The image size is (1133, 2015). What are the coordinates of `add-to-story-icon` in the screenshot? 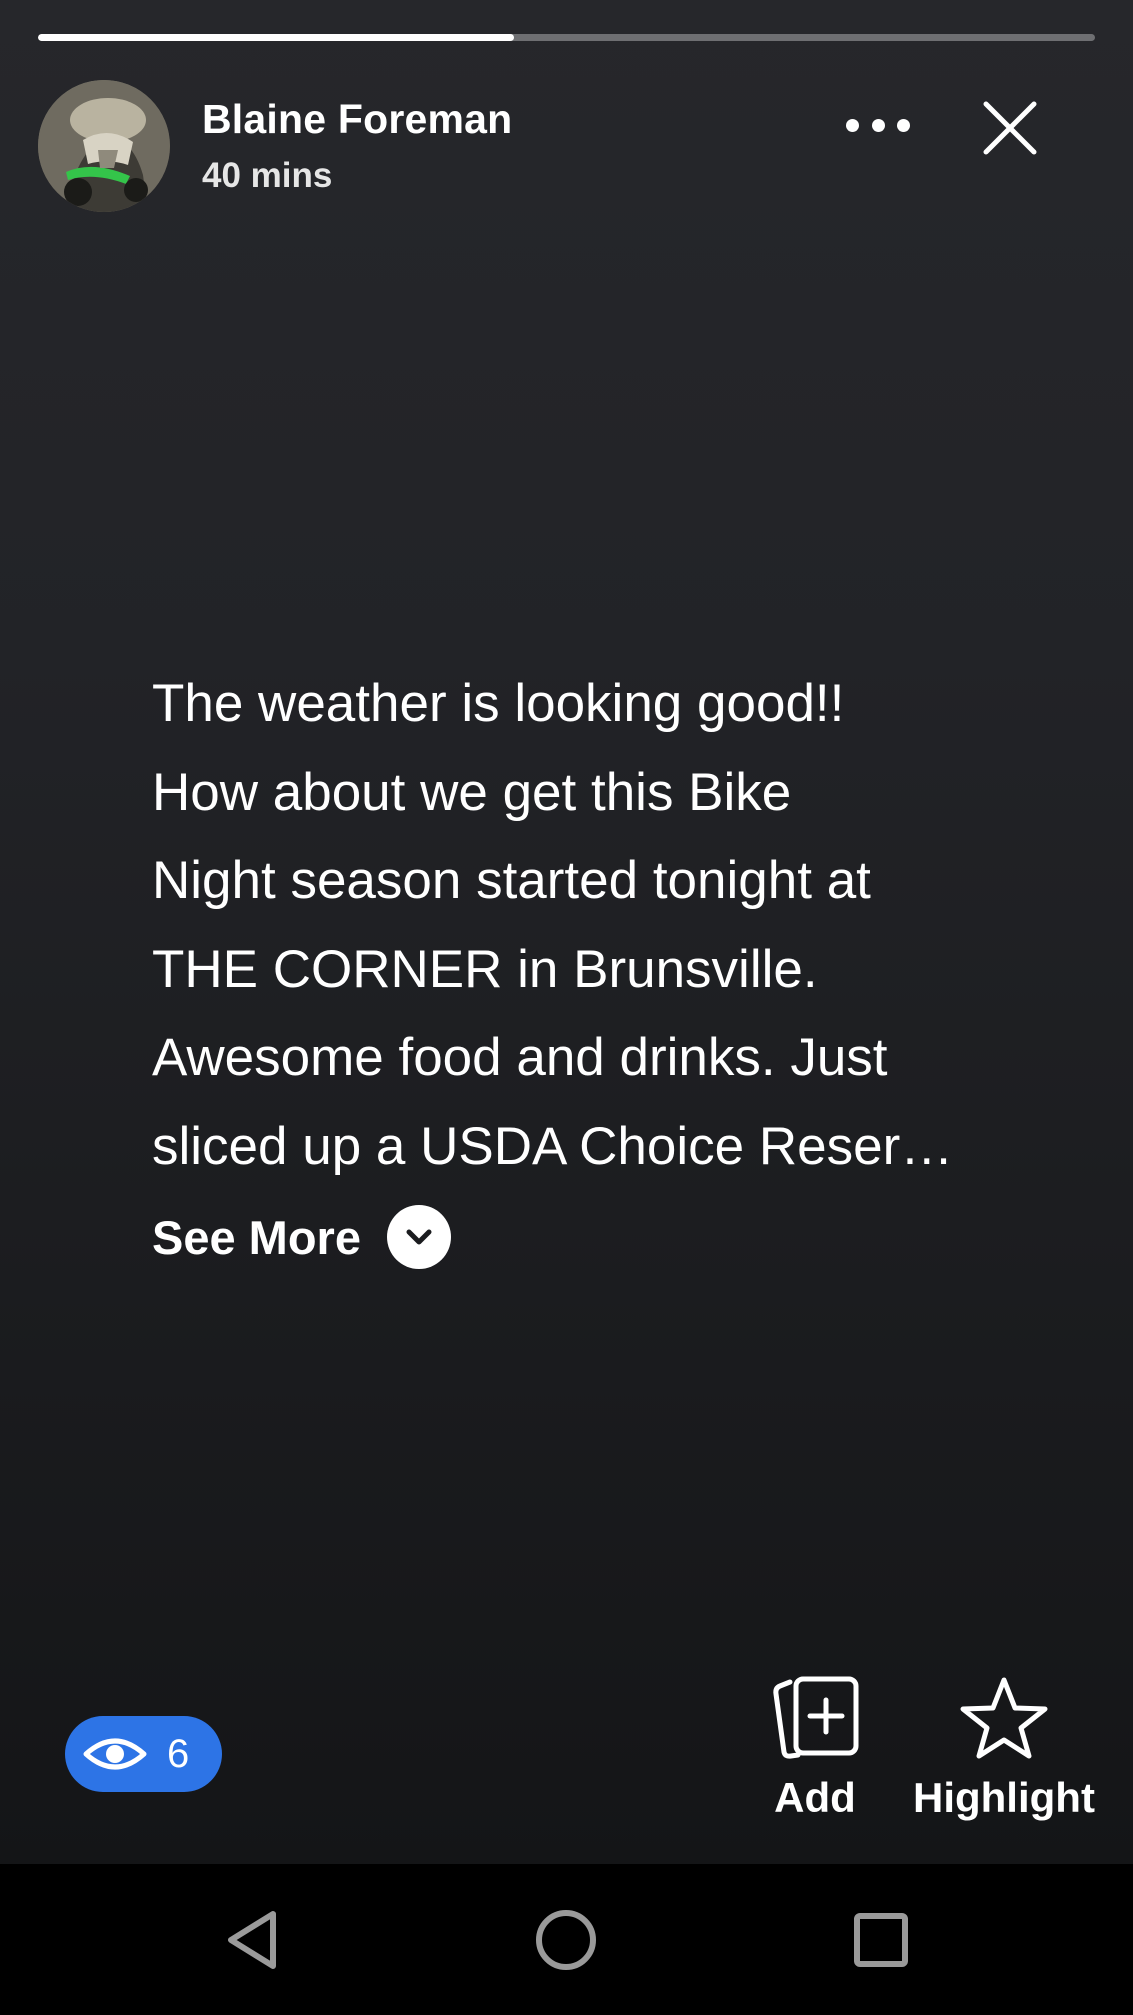 It's located at (816, 1717).